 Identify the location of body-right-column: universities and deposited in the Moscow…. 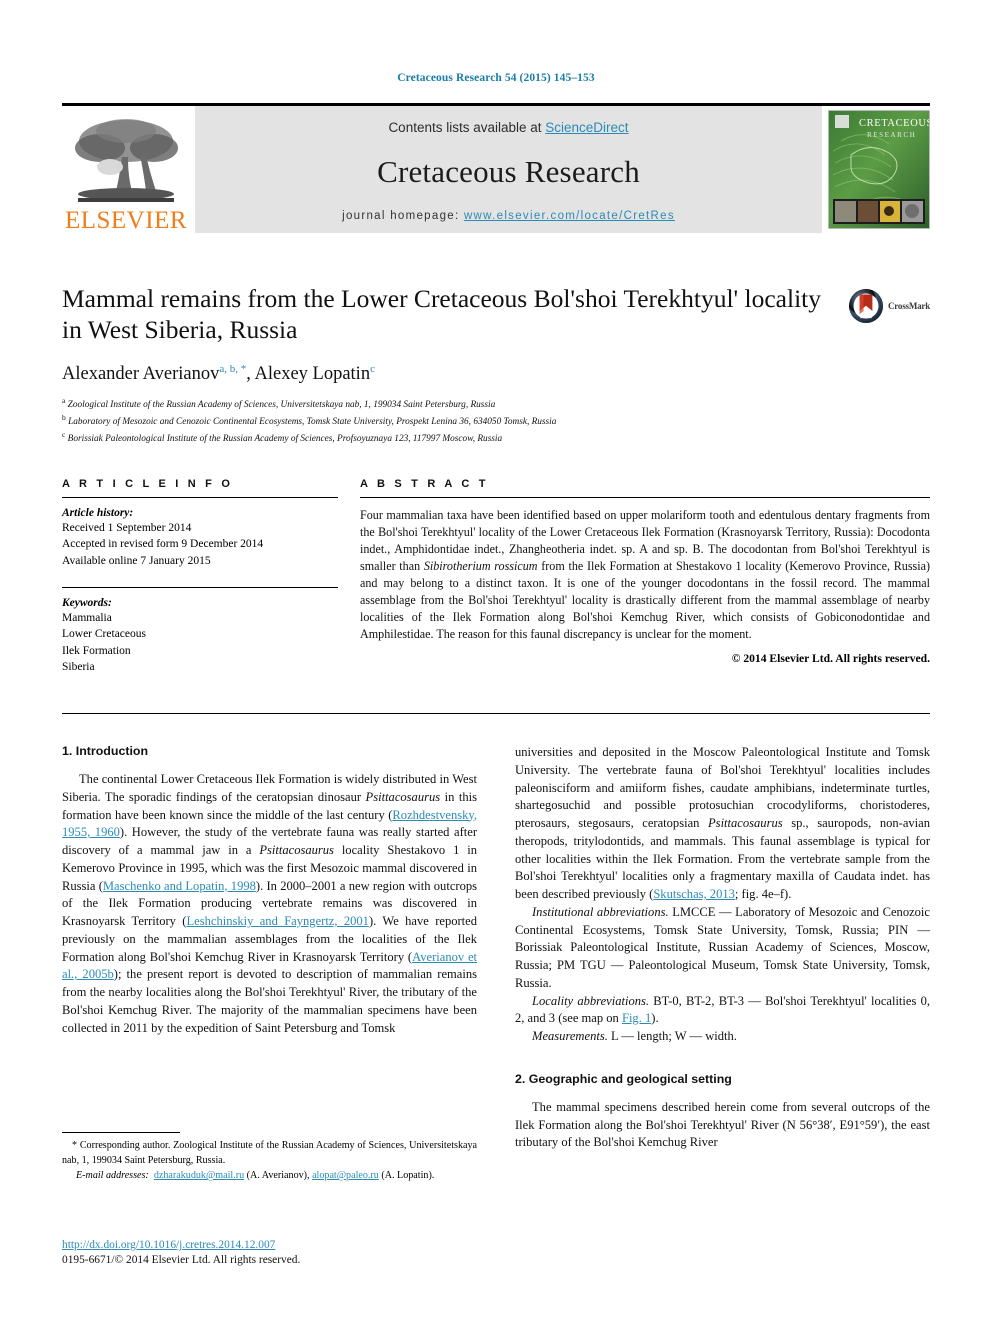
(722, 948).